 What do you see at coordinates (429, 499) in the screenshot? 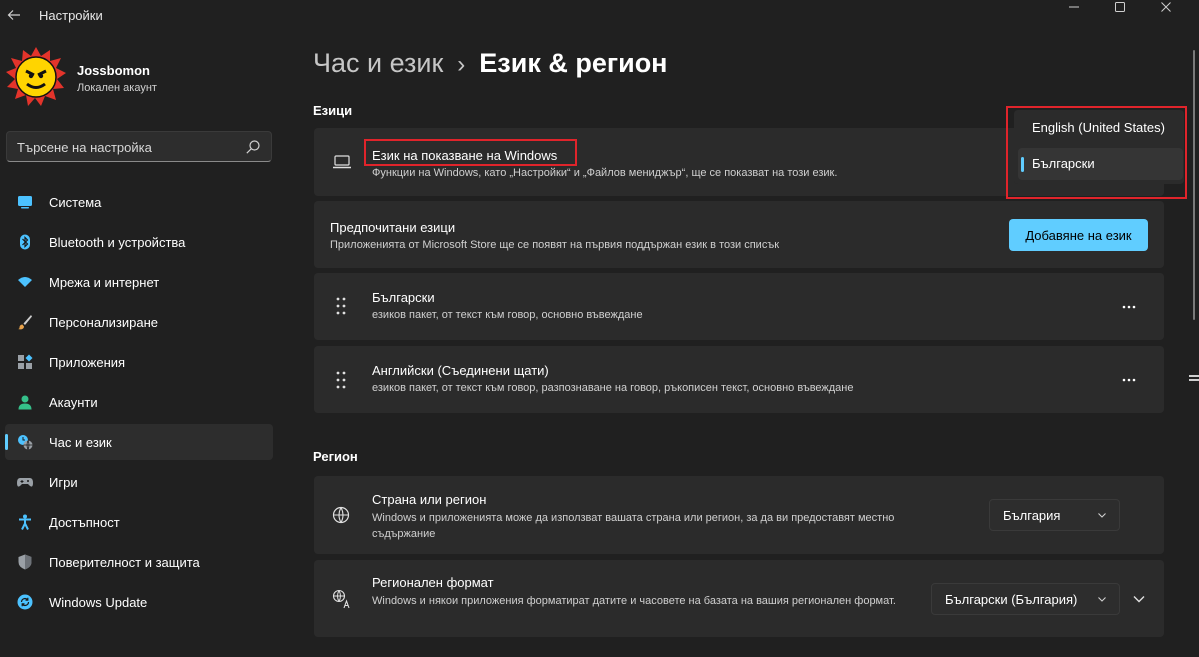
I see `country-region-title: Страна или регион` at bounding box center [429, 499].